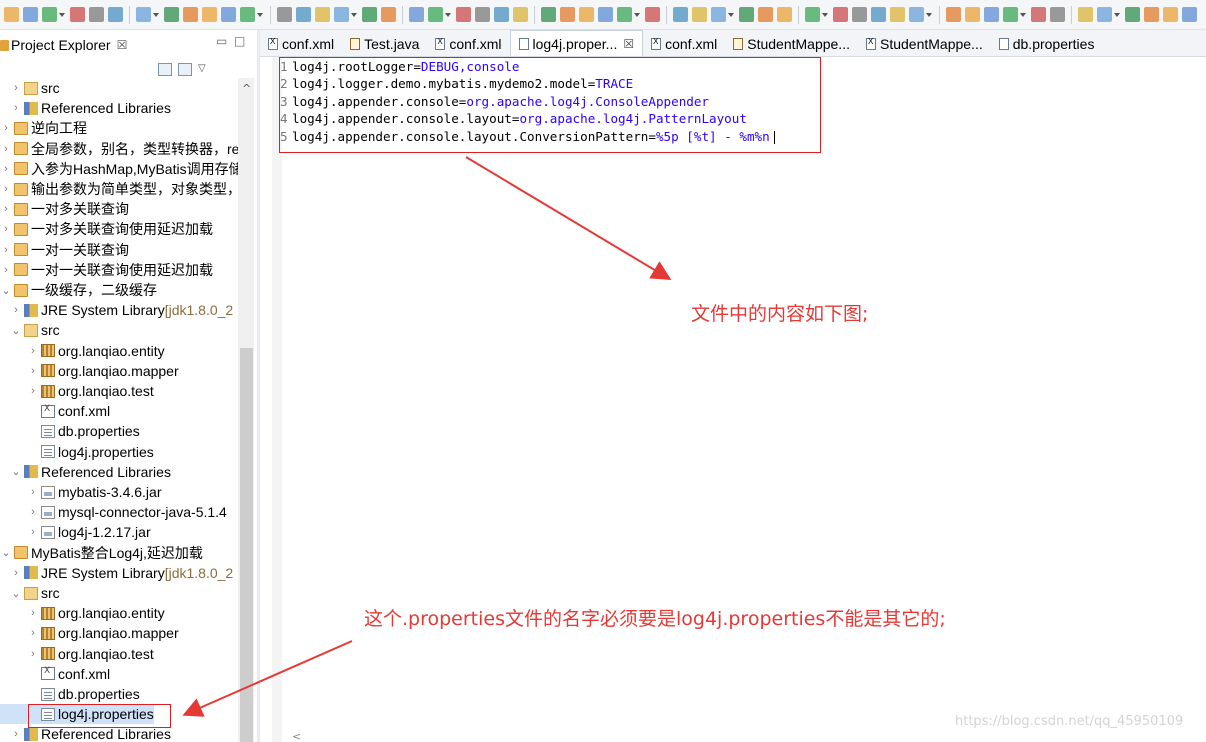 The height and width of the screenshot is (742, 1206). I want to click on tree-item: › 一对一关联查询使用延迟加载, so click(106, 270).